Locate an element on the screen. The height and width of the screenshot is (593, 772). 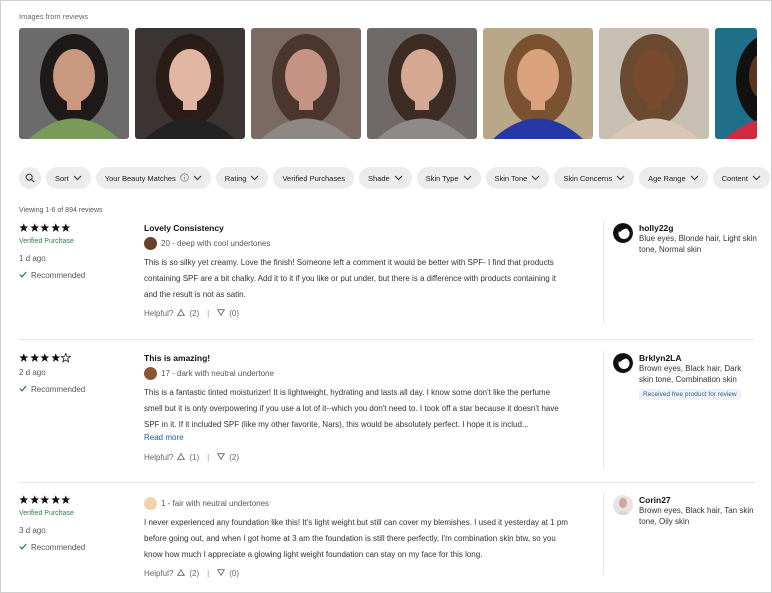
verified-purchase-label: Verified Purchase is located at coordinates (46, 513).